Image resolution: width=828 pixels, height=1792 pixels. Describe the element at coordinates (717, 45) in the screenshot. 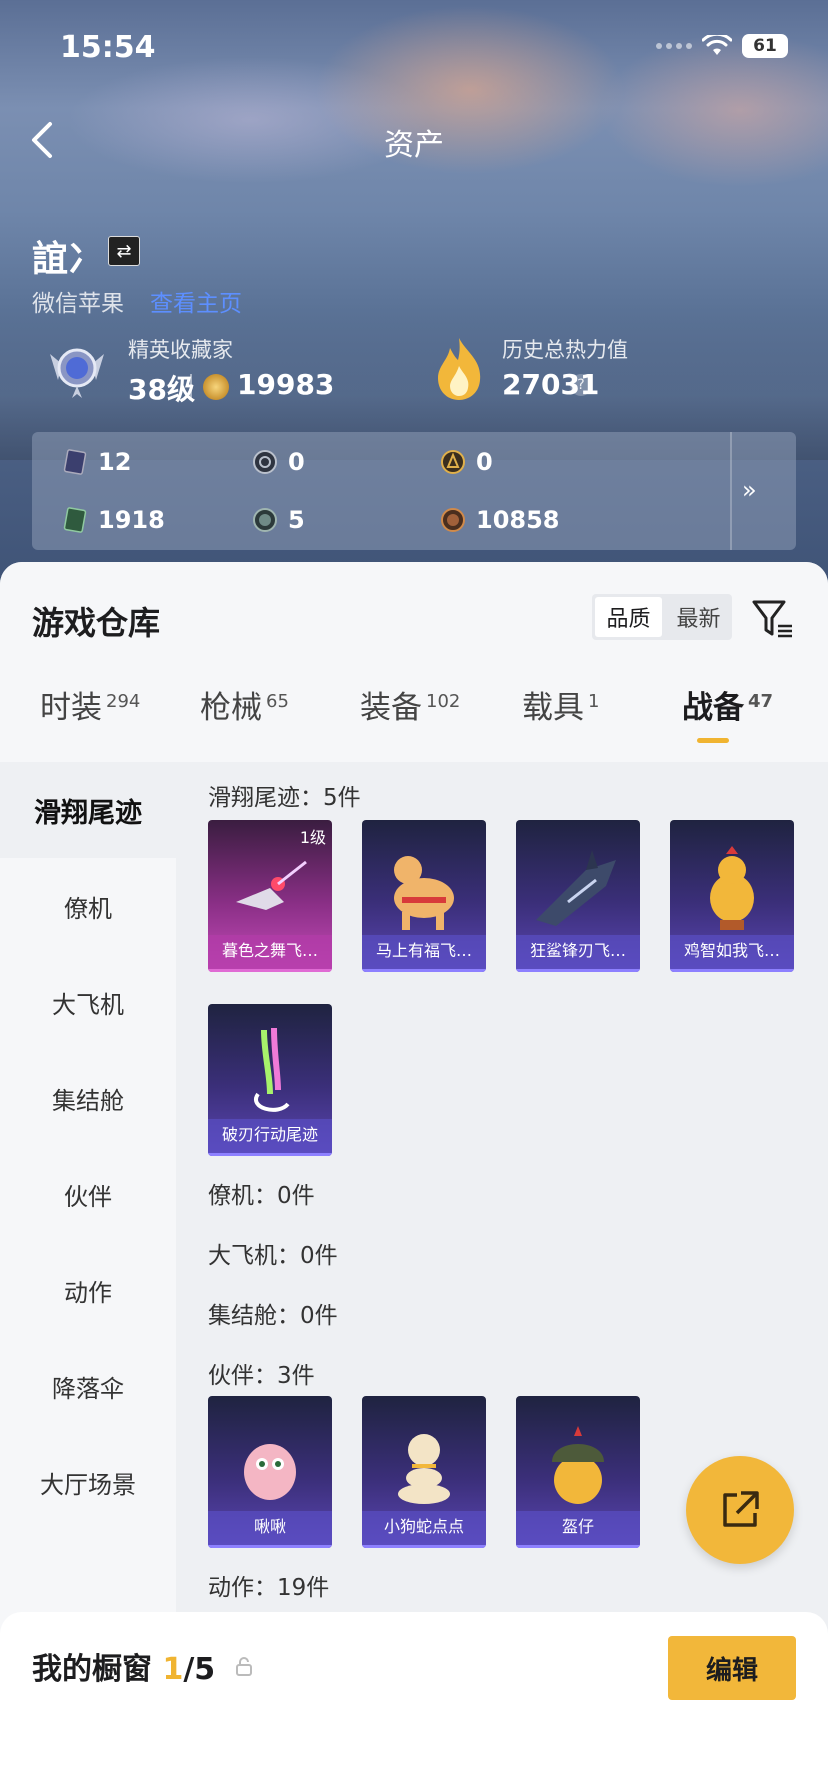

I see `wifi-icon` at that location.